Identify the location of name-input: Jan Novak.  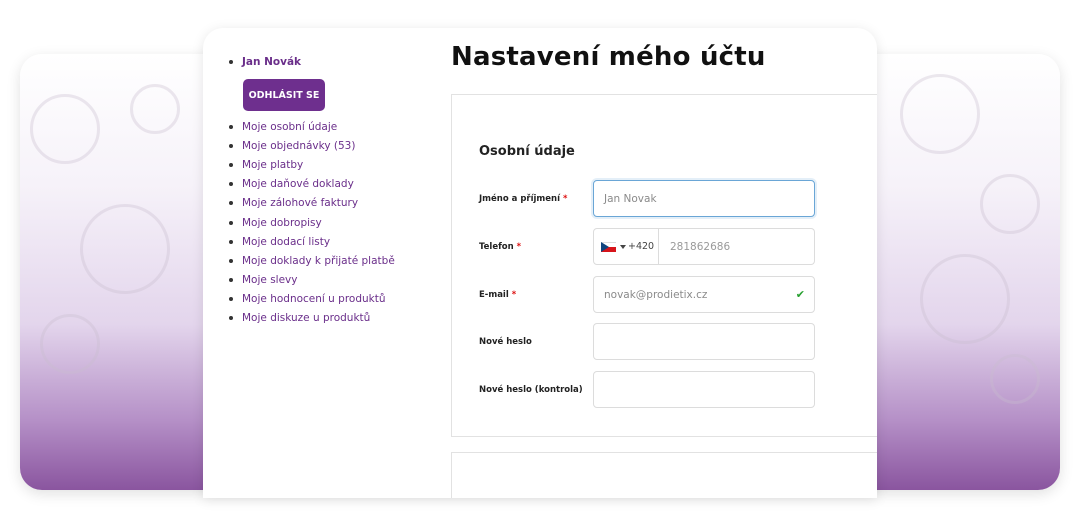
(704, 198).